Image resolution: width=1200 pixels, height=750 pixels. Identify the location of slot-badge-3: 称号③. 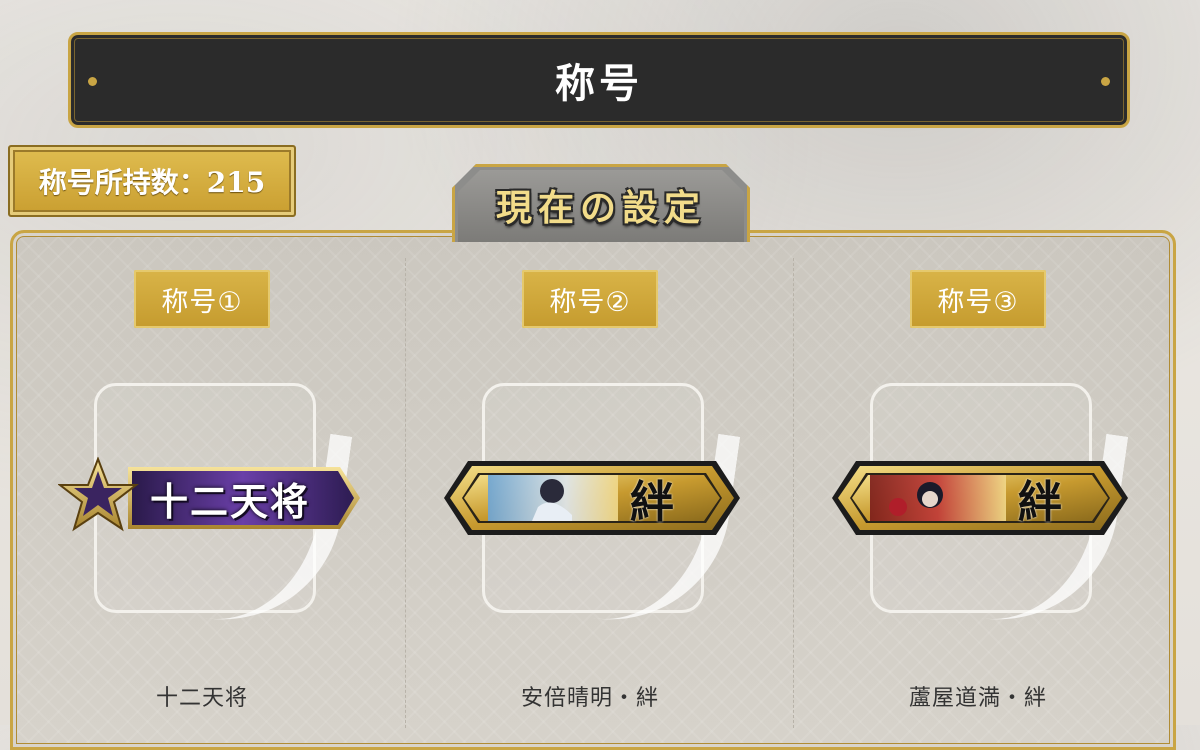
(978, 299).